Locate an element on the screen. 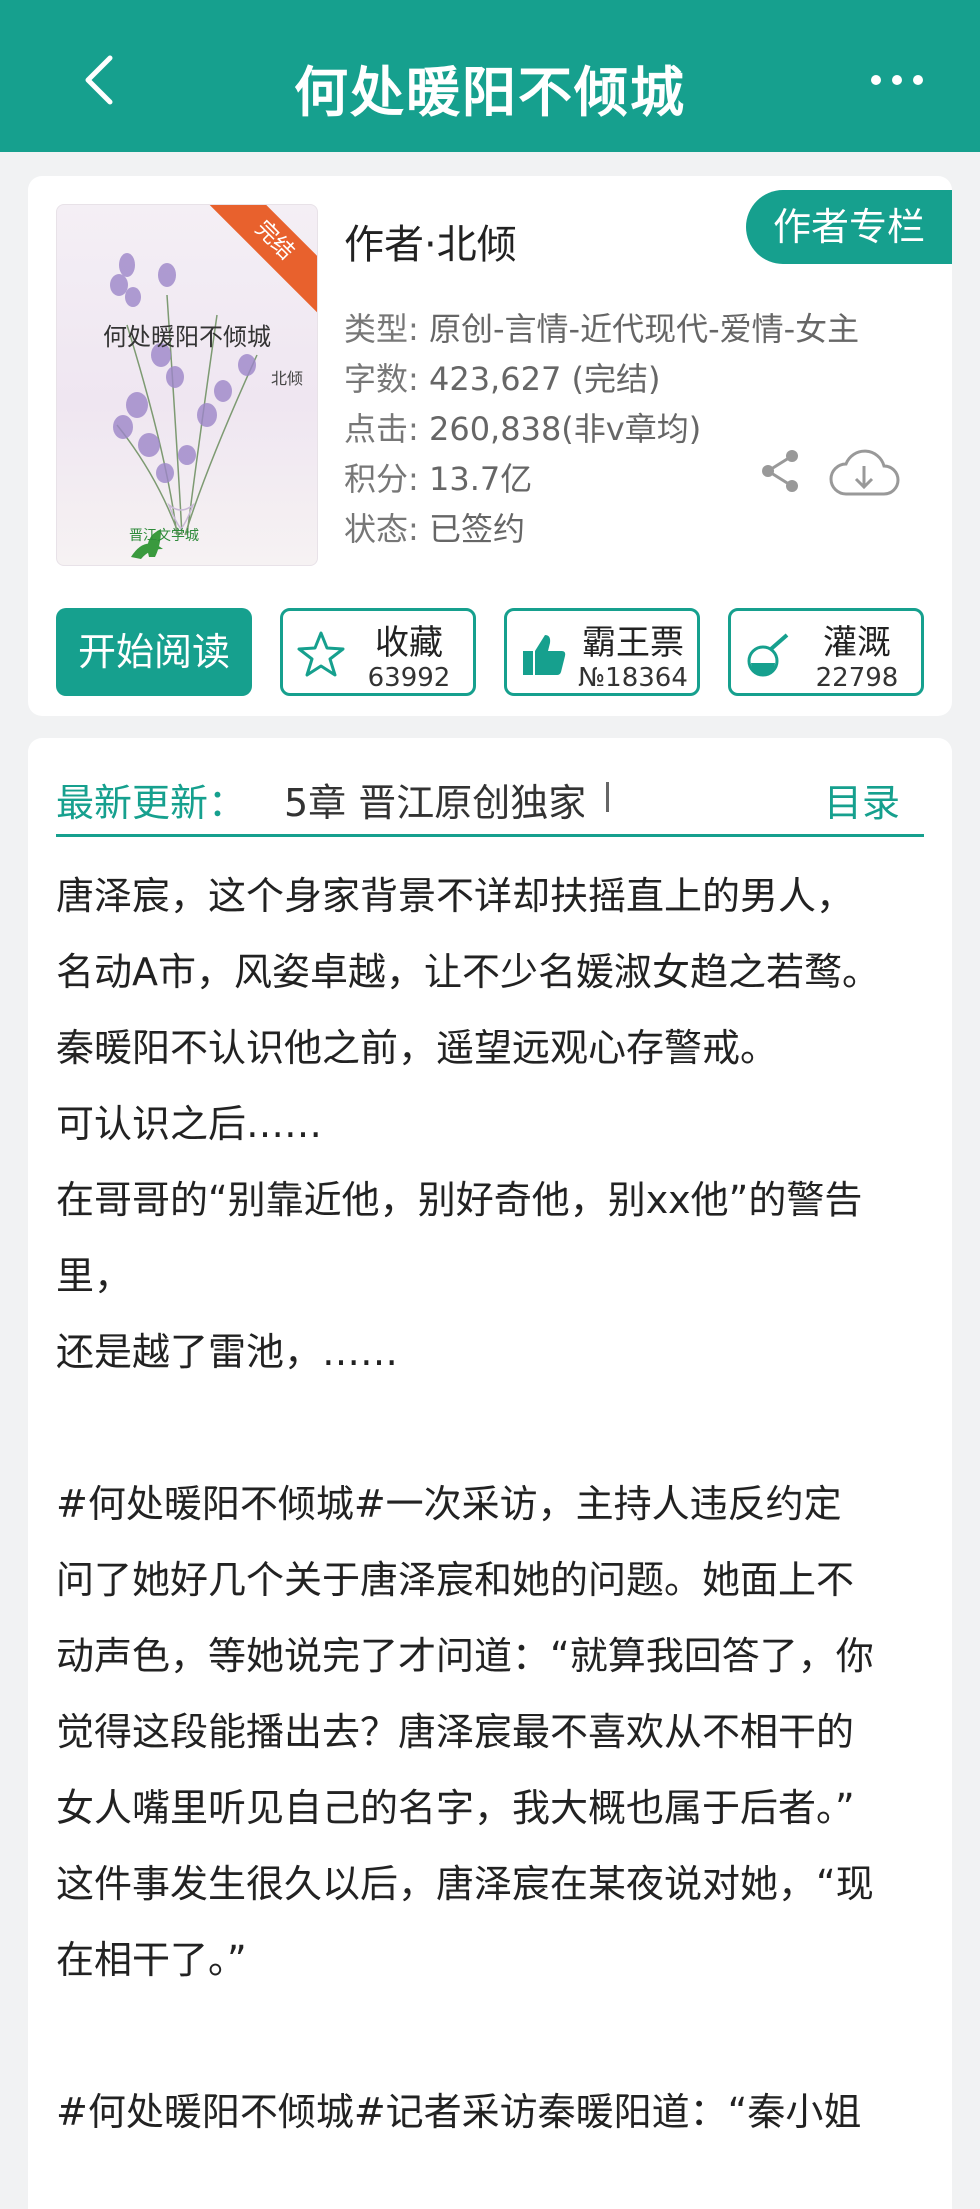  water-button: 灌溉 22798 is located at coordinates (826, 652).